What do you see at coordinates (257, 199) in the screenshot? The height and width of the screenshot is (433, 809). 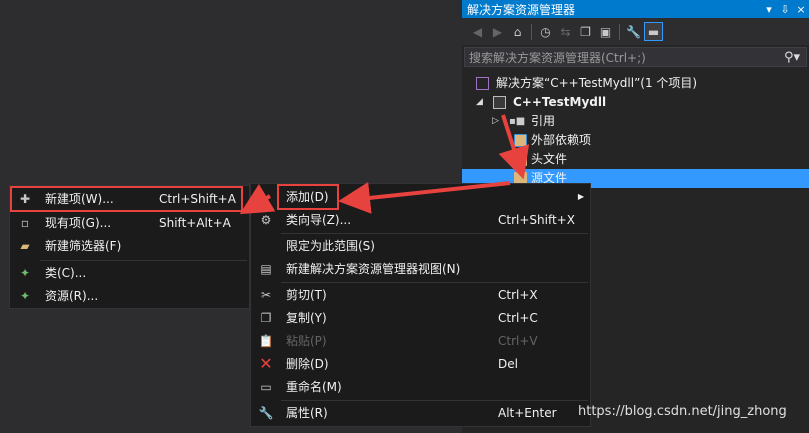 I see `arrow-add-to-new-item` at bounding box center [257, 199].